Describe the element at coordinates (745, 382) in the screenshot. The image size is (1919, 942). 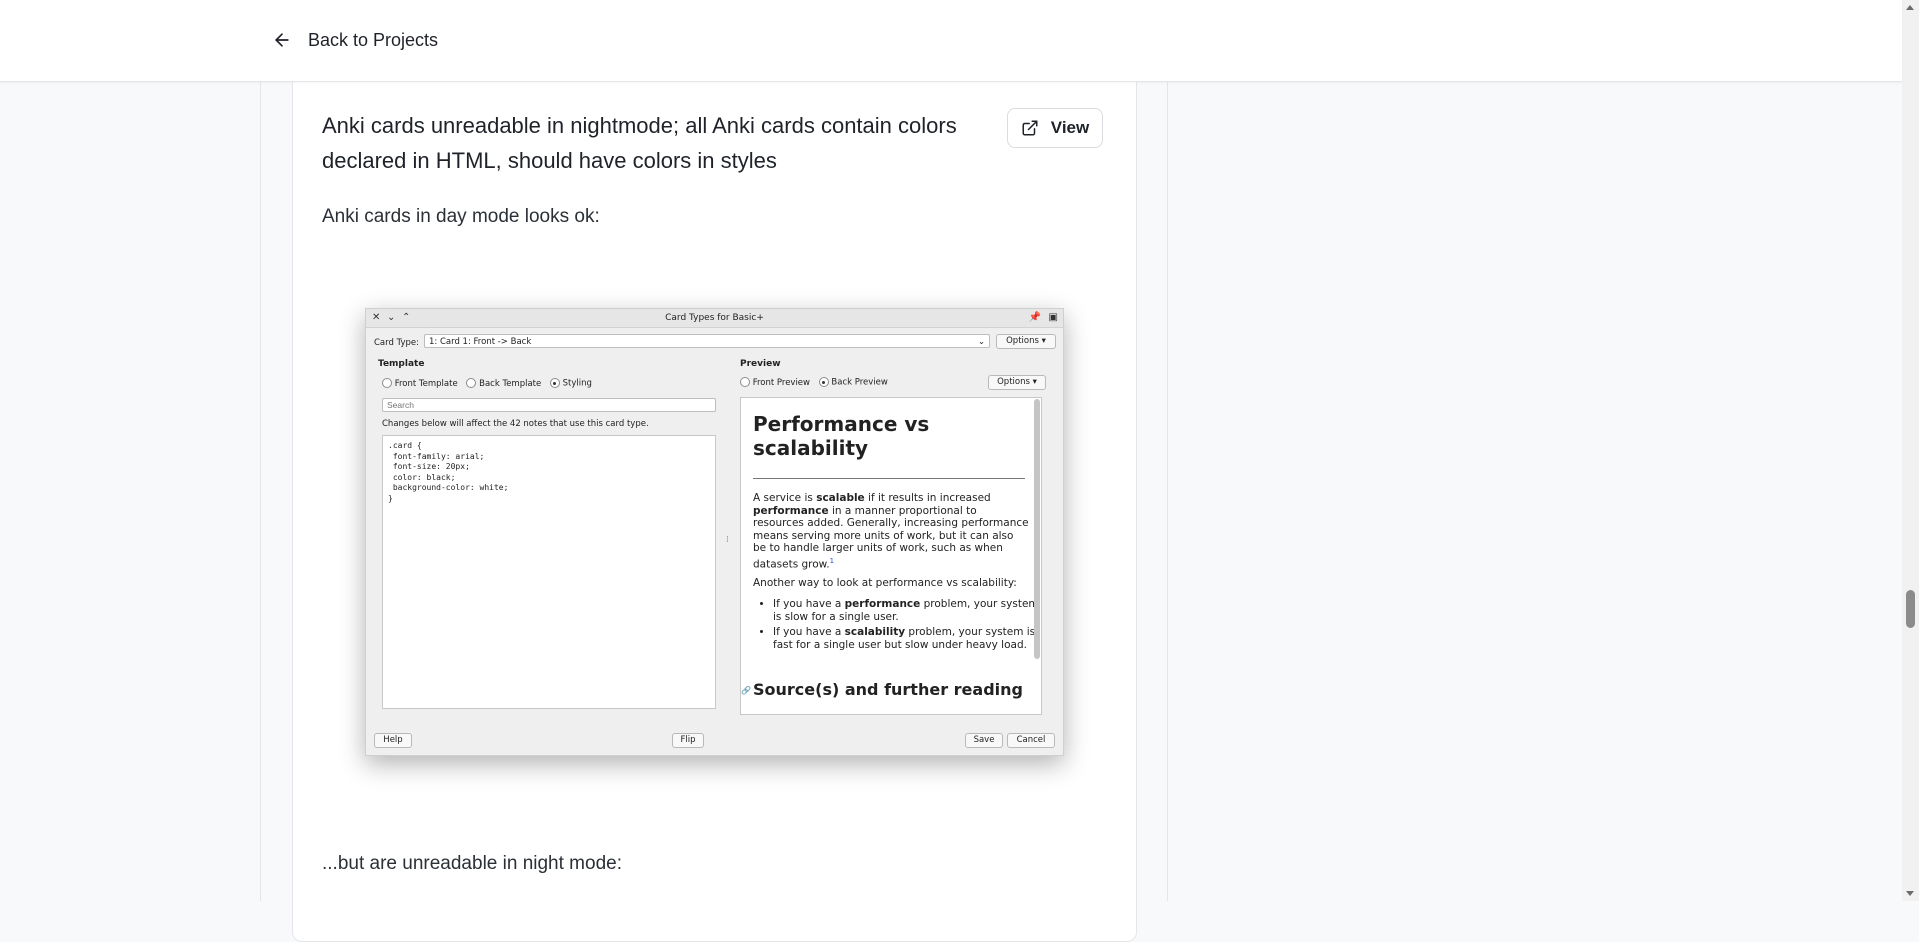
I see `front-preview-radio` at that location.